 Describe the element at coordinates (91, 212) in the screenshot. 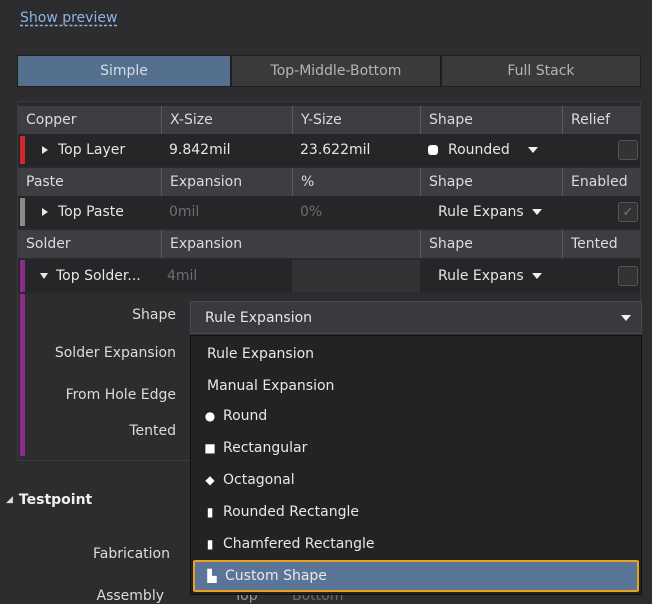

I see `paste-layer-name: Top Paste` at that location.